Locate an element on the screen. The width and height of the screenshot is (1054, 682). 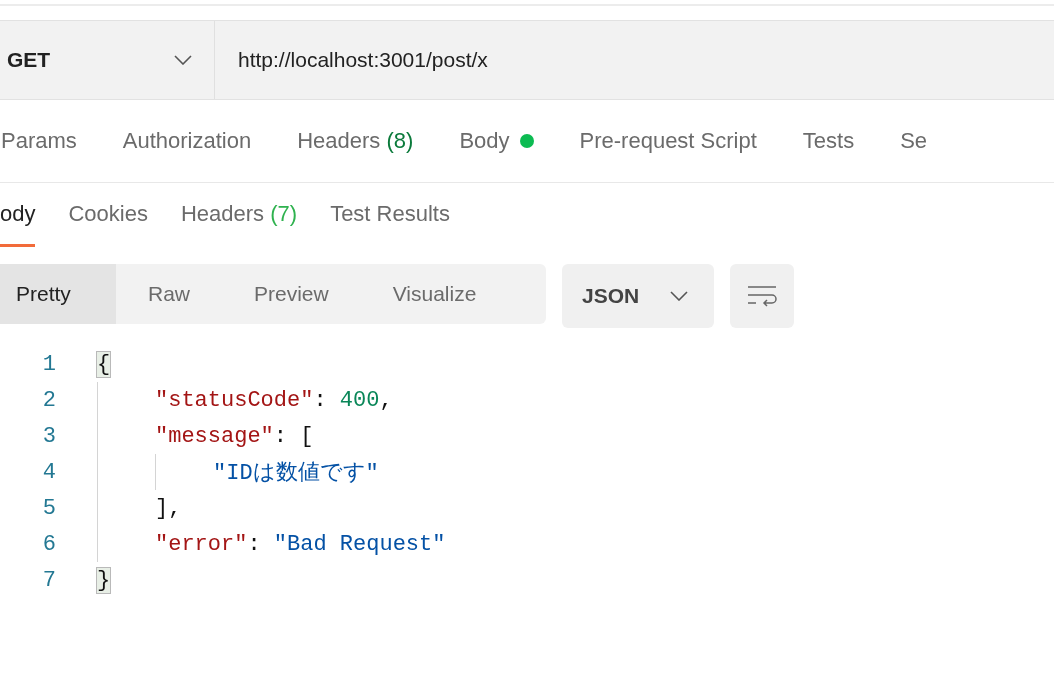
code-token: "error" is located at coordinates (201, 544).